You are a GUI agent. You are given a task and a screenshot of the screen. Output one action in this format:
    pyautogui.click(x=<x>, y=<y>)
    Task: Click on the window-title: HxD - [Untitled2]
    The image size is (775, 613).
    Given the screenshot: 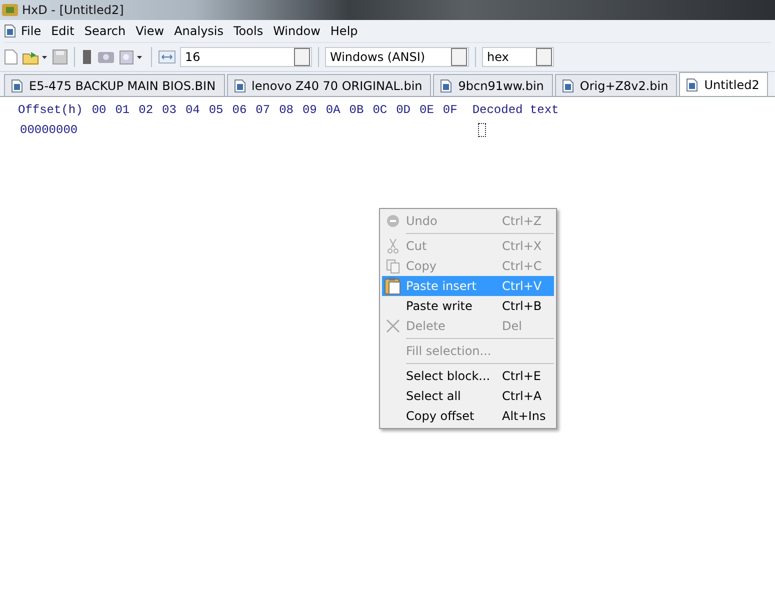 What is the action you would take?
    pyautogui.click(x=73, y=10)
    